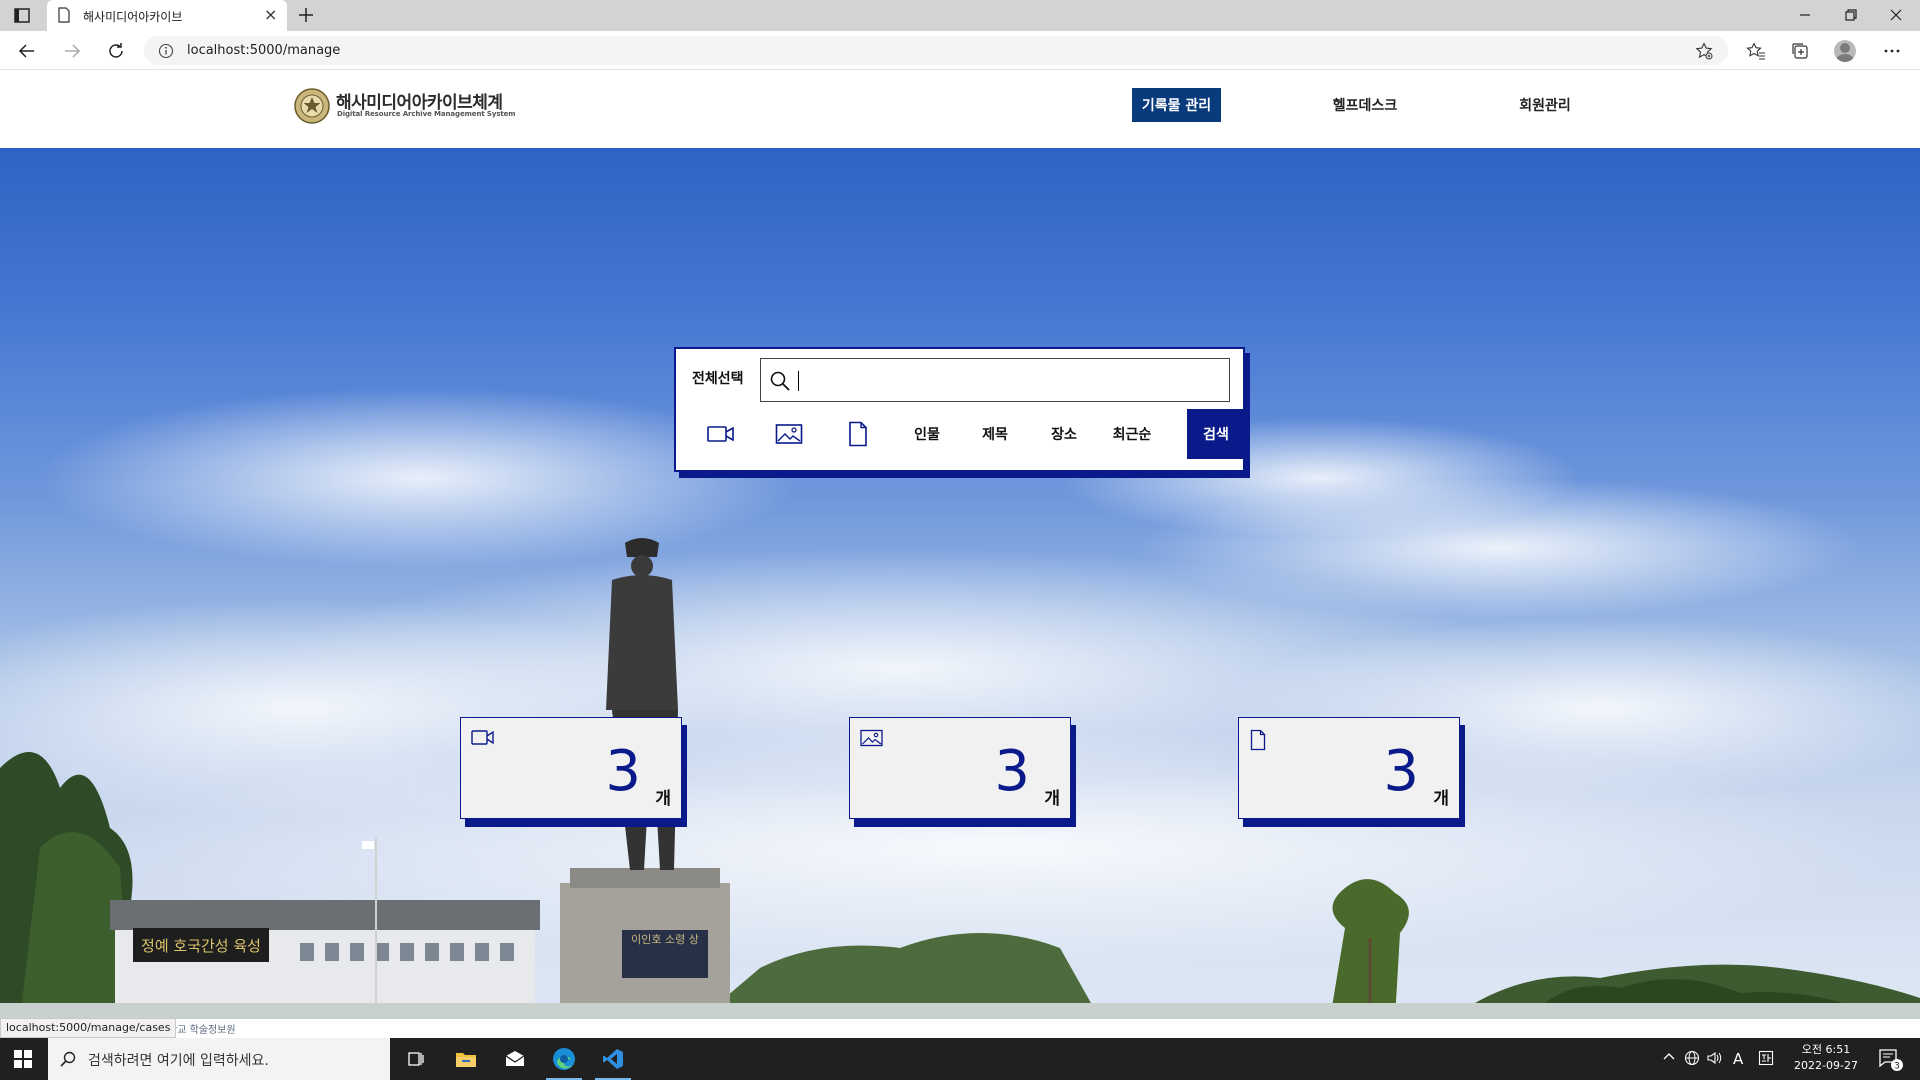 This screenshot has height=1080, width=1920. I want to click on filter-location: 장소, so click(1064, 434).